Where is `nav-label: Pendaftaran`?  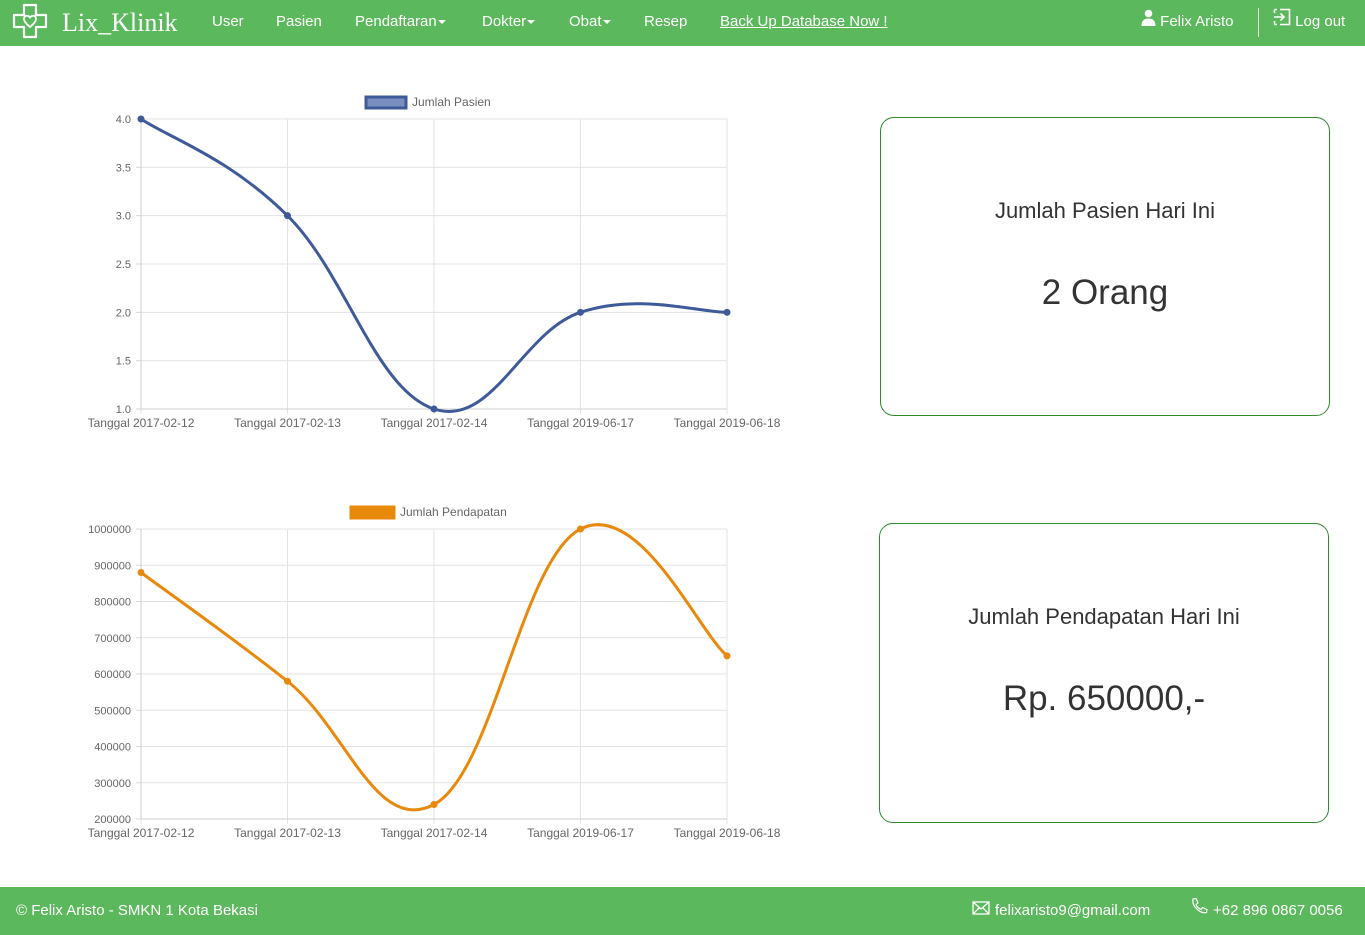
nav-label: Pendaftaran is located at coordinates (396, 21).